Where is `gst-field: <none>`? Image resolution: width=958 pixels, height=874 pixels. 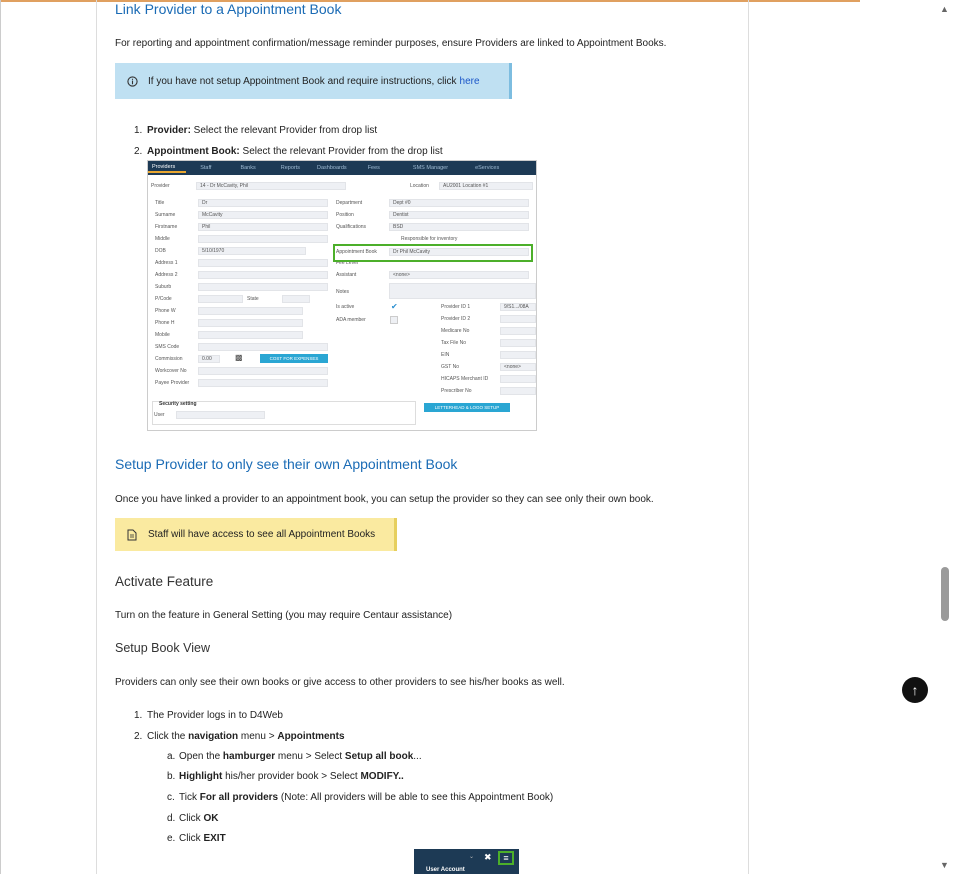 gst-field: <none> is located at coordinates (518, 367).